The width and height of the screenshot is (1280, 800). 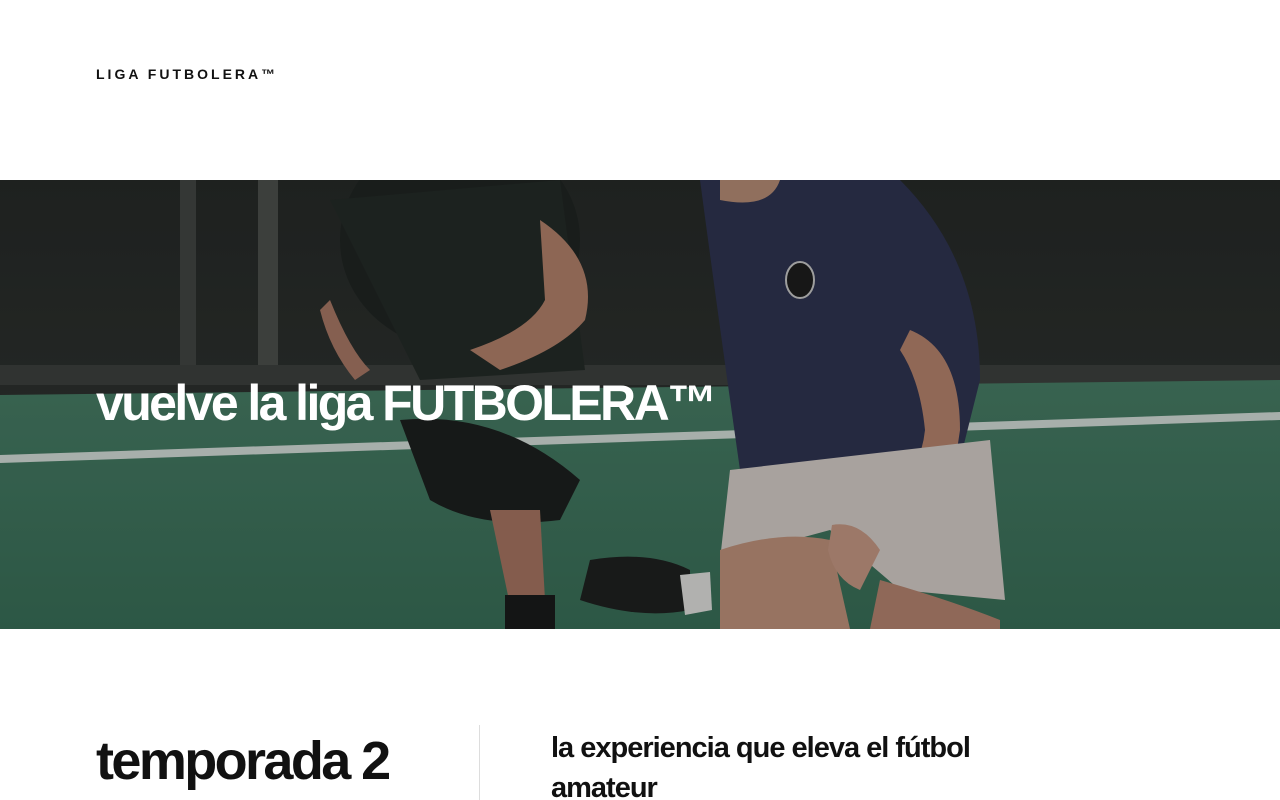 I want to click on section-divider, so click(x=479, y=762).